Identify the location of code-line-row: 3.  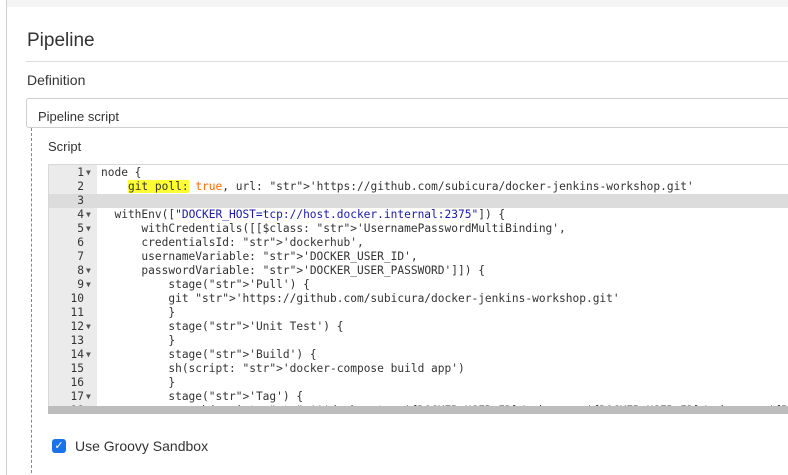
(418, 201).